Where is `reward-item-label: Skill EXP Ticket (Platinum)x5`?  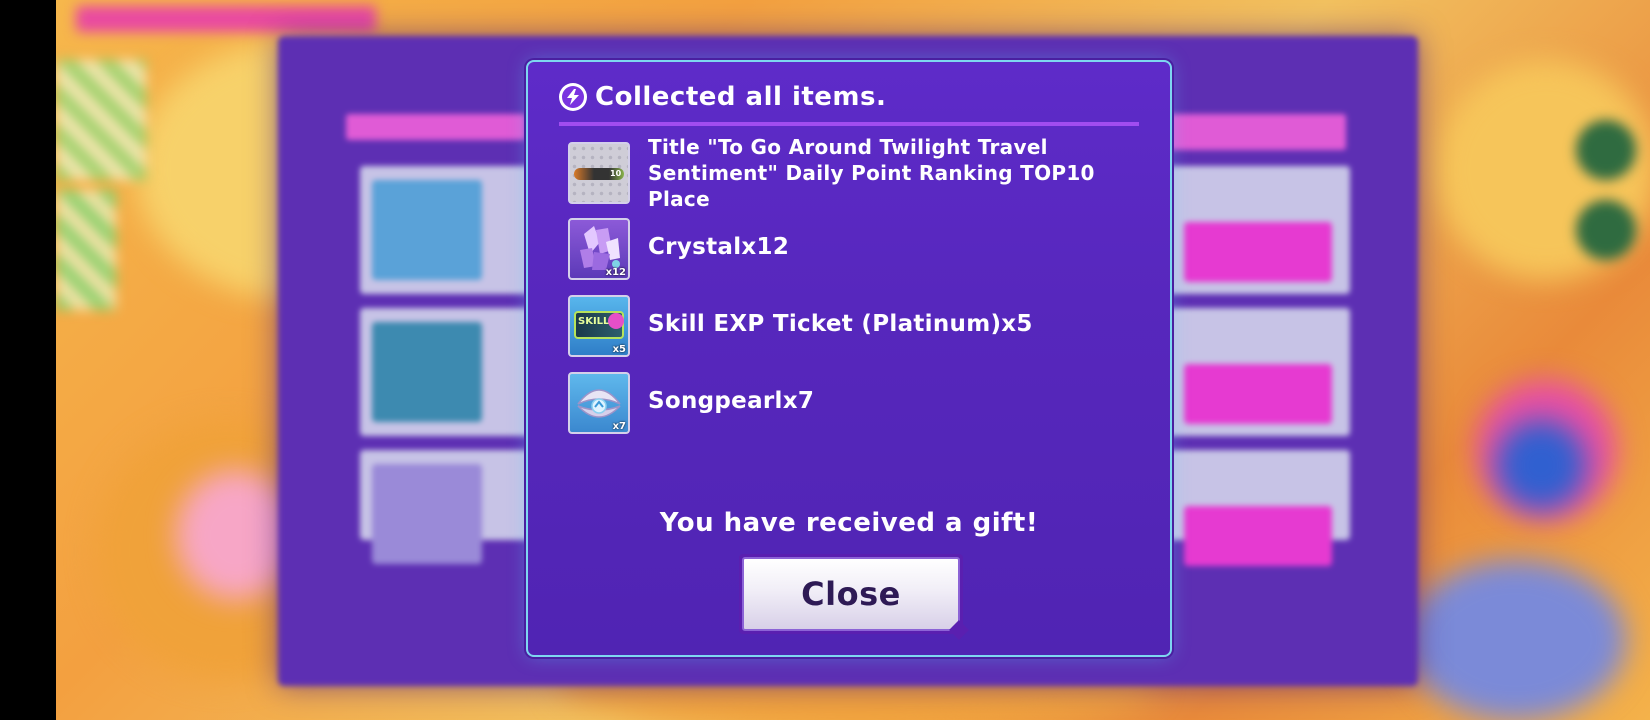 reward-item-label: Skill EXP Ticket (Platinum)x5 is located at coordinates (840, 324).